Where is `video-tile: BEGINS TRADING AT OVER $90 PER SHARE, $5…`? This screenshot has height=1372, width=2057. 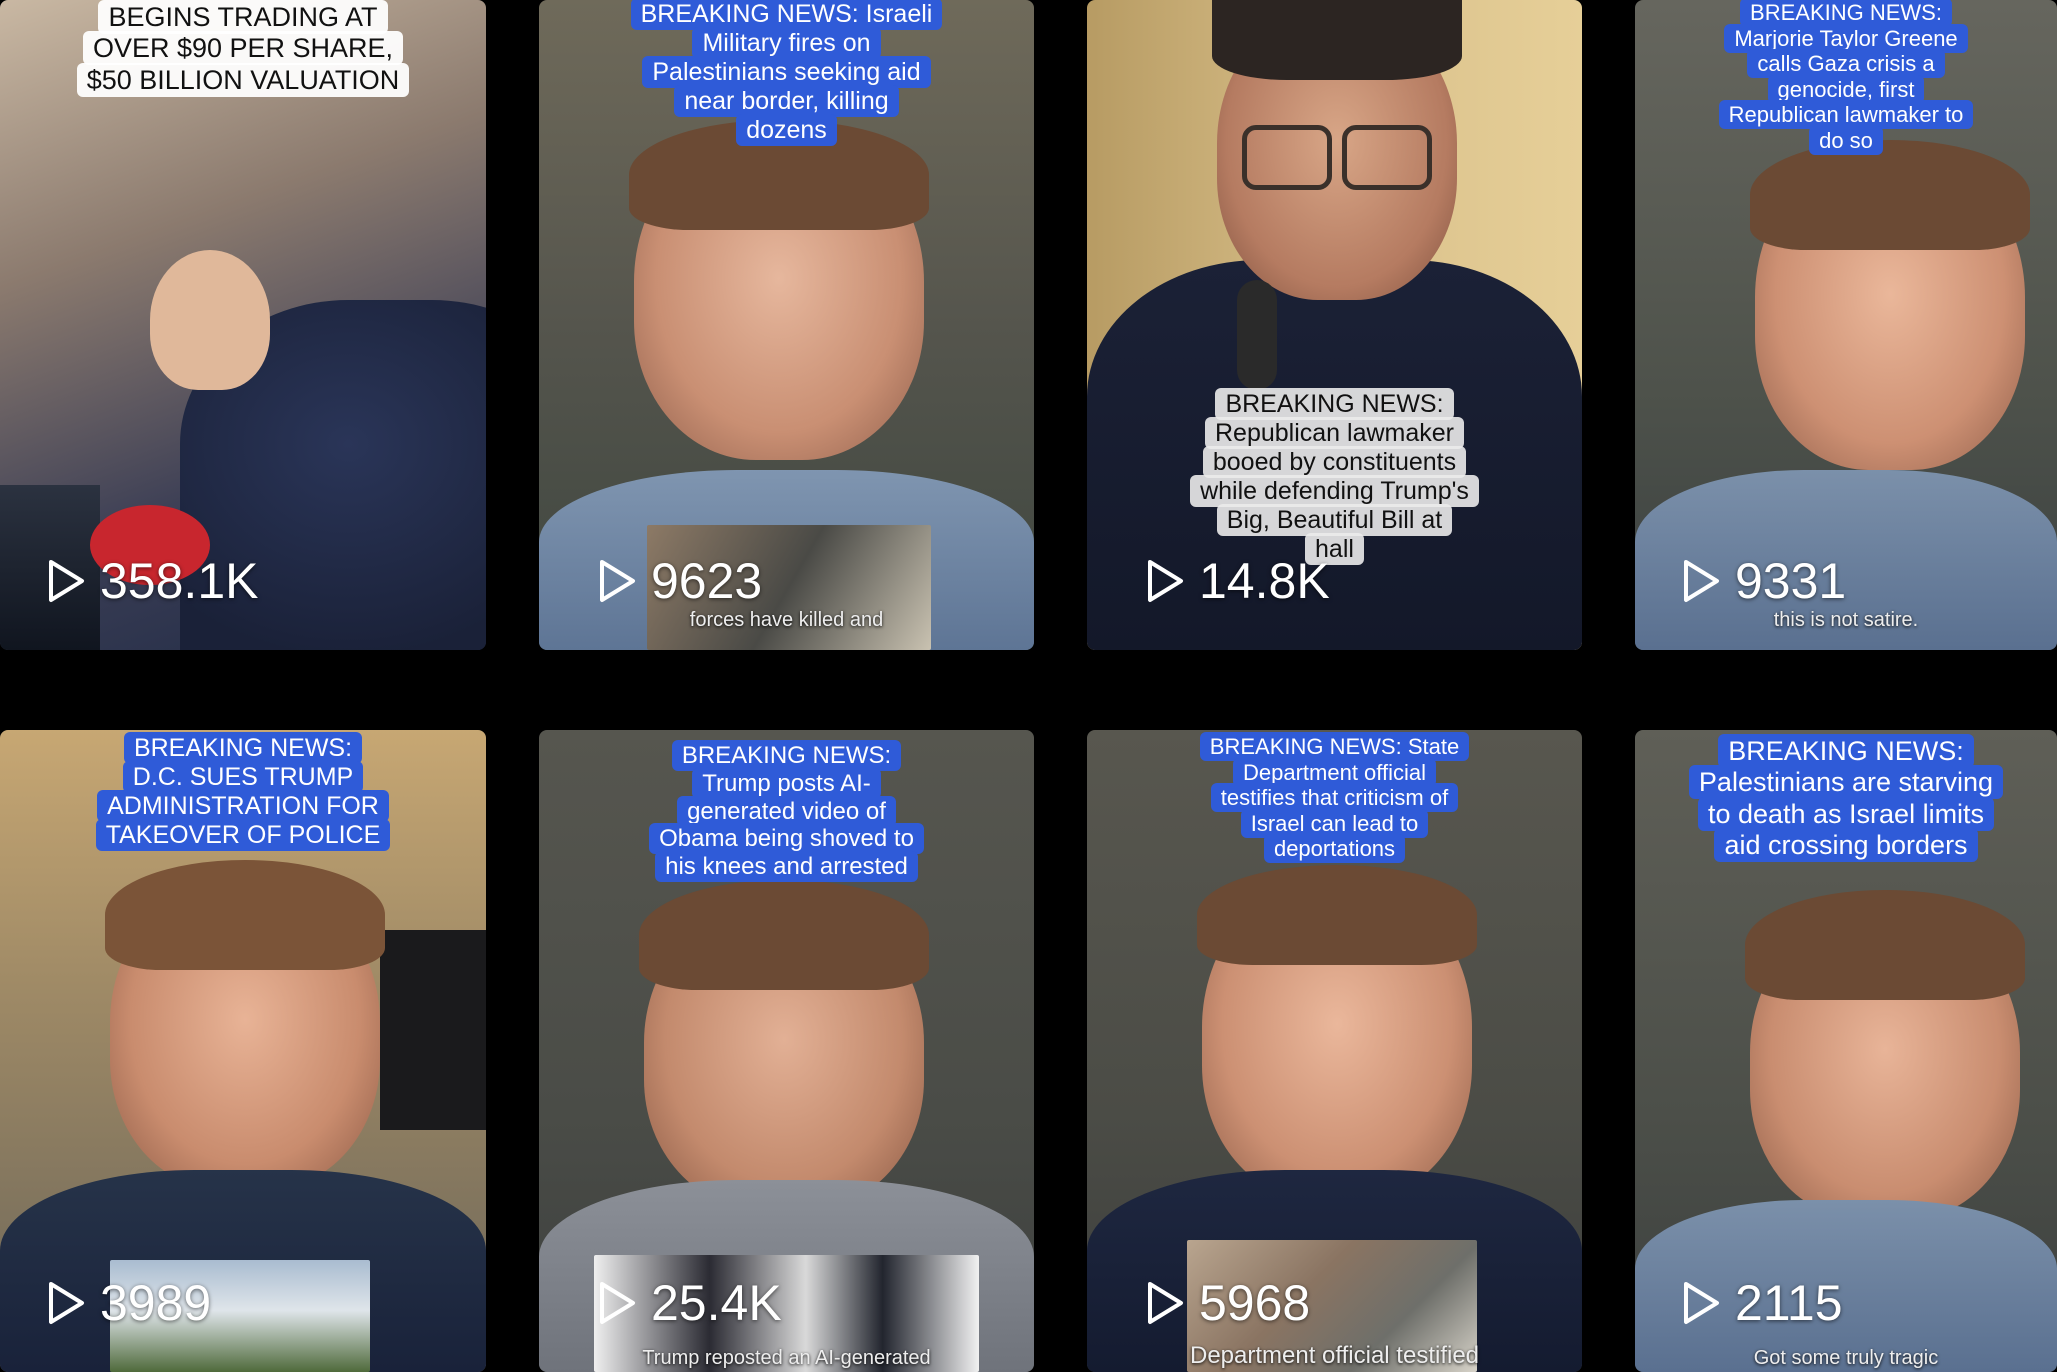
video-tile: BEGINS TRADING AT OVER $90 PER SHARE, $5… is located at coordinates (243, 325).